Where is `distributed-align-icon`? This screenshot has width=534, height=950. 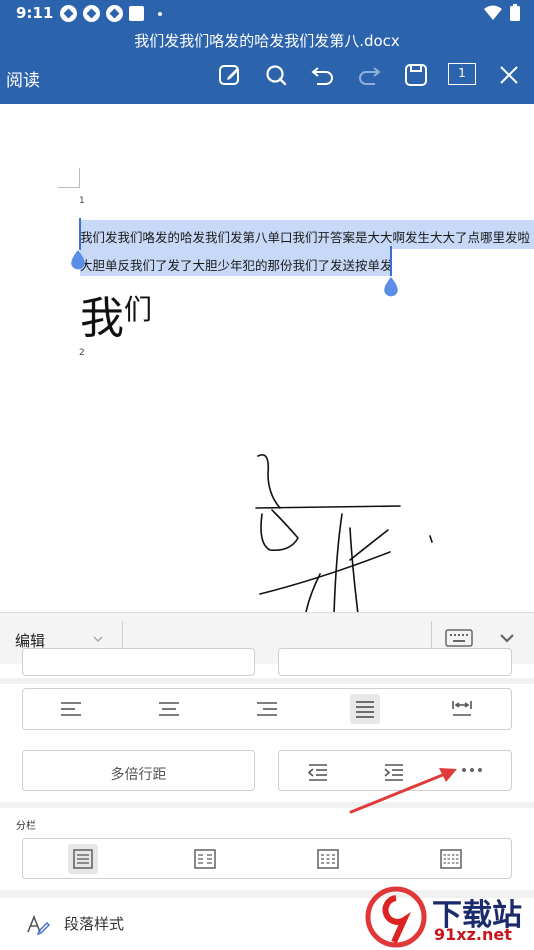
distributed-align-icon is located at coordinates (462, 709).